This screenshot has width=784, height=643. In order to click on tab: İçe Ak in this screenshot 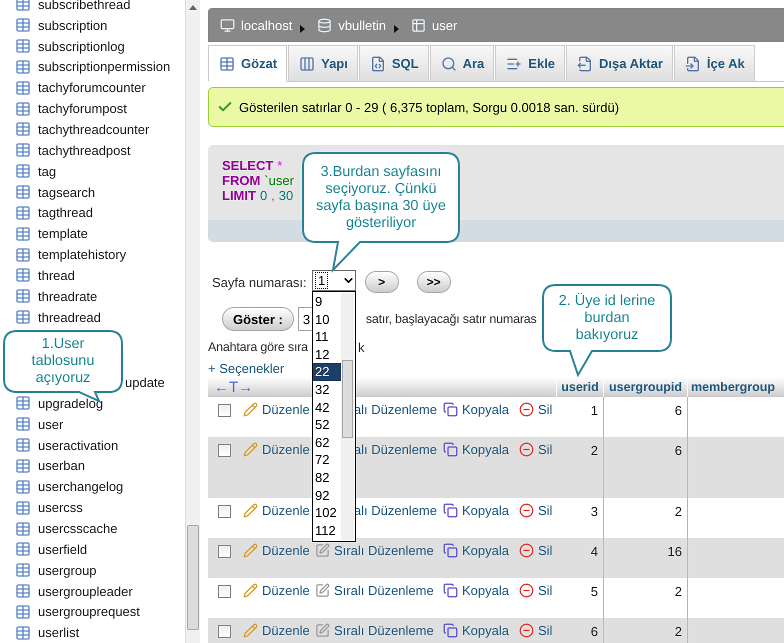, I will do `click(714, 63)`.